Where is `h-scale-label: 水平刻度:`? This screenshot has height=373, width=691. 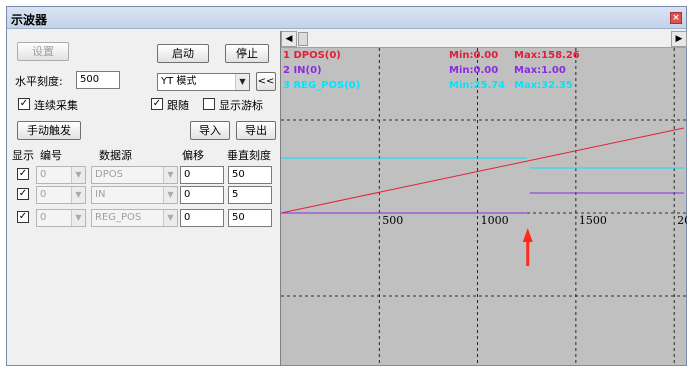 h-scale-label: 水平刻度: is located at coordinates (39, 81).